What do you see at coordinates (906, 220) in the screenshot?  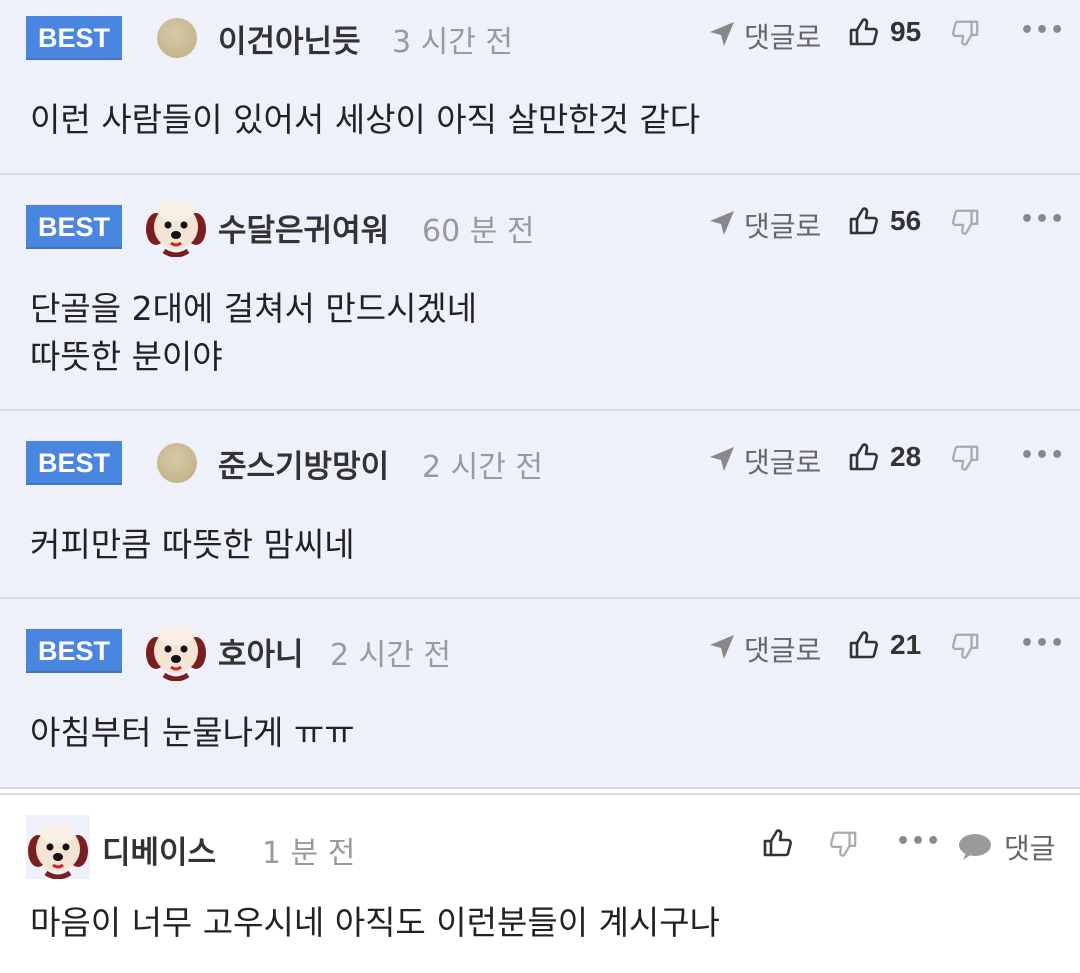 I see `like-count: 56` at bounding box center [906, 220].